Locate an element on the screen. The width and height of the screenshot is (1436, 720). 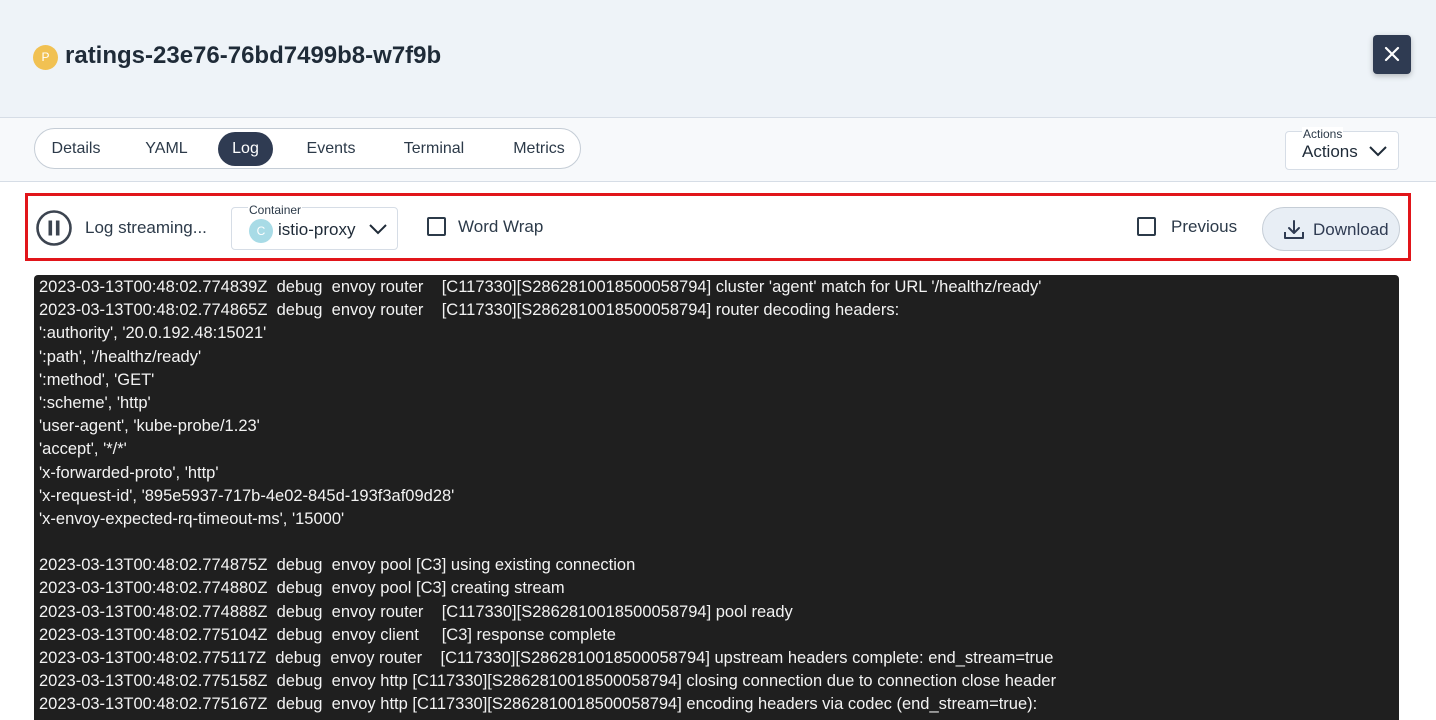
tab-details: Details is located at coordinates (76, 149).